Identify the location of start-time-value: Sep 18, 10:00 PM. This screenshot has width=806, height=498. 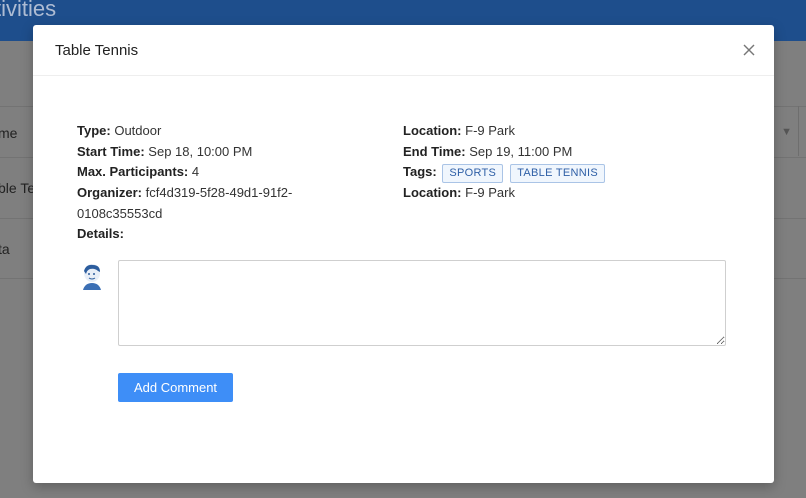
(200, 151).